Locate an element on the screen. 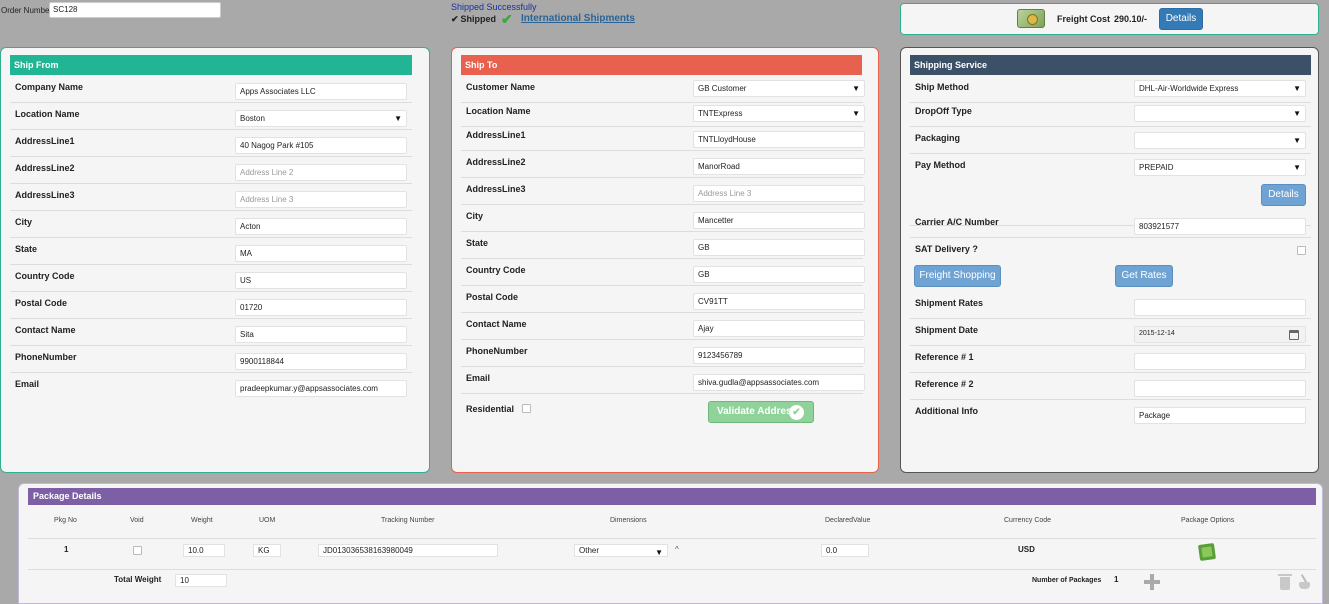  package-options-icon is located at coordinates (1207, 552).